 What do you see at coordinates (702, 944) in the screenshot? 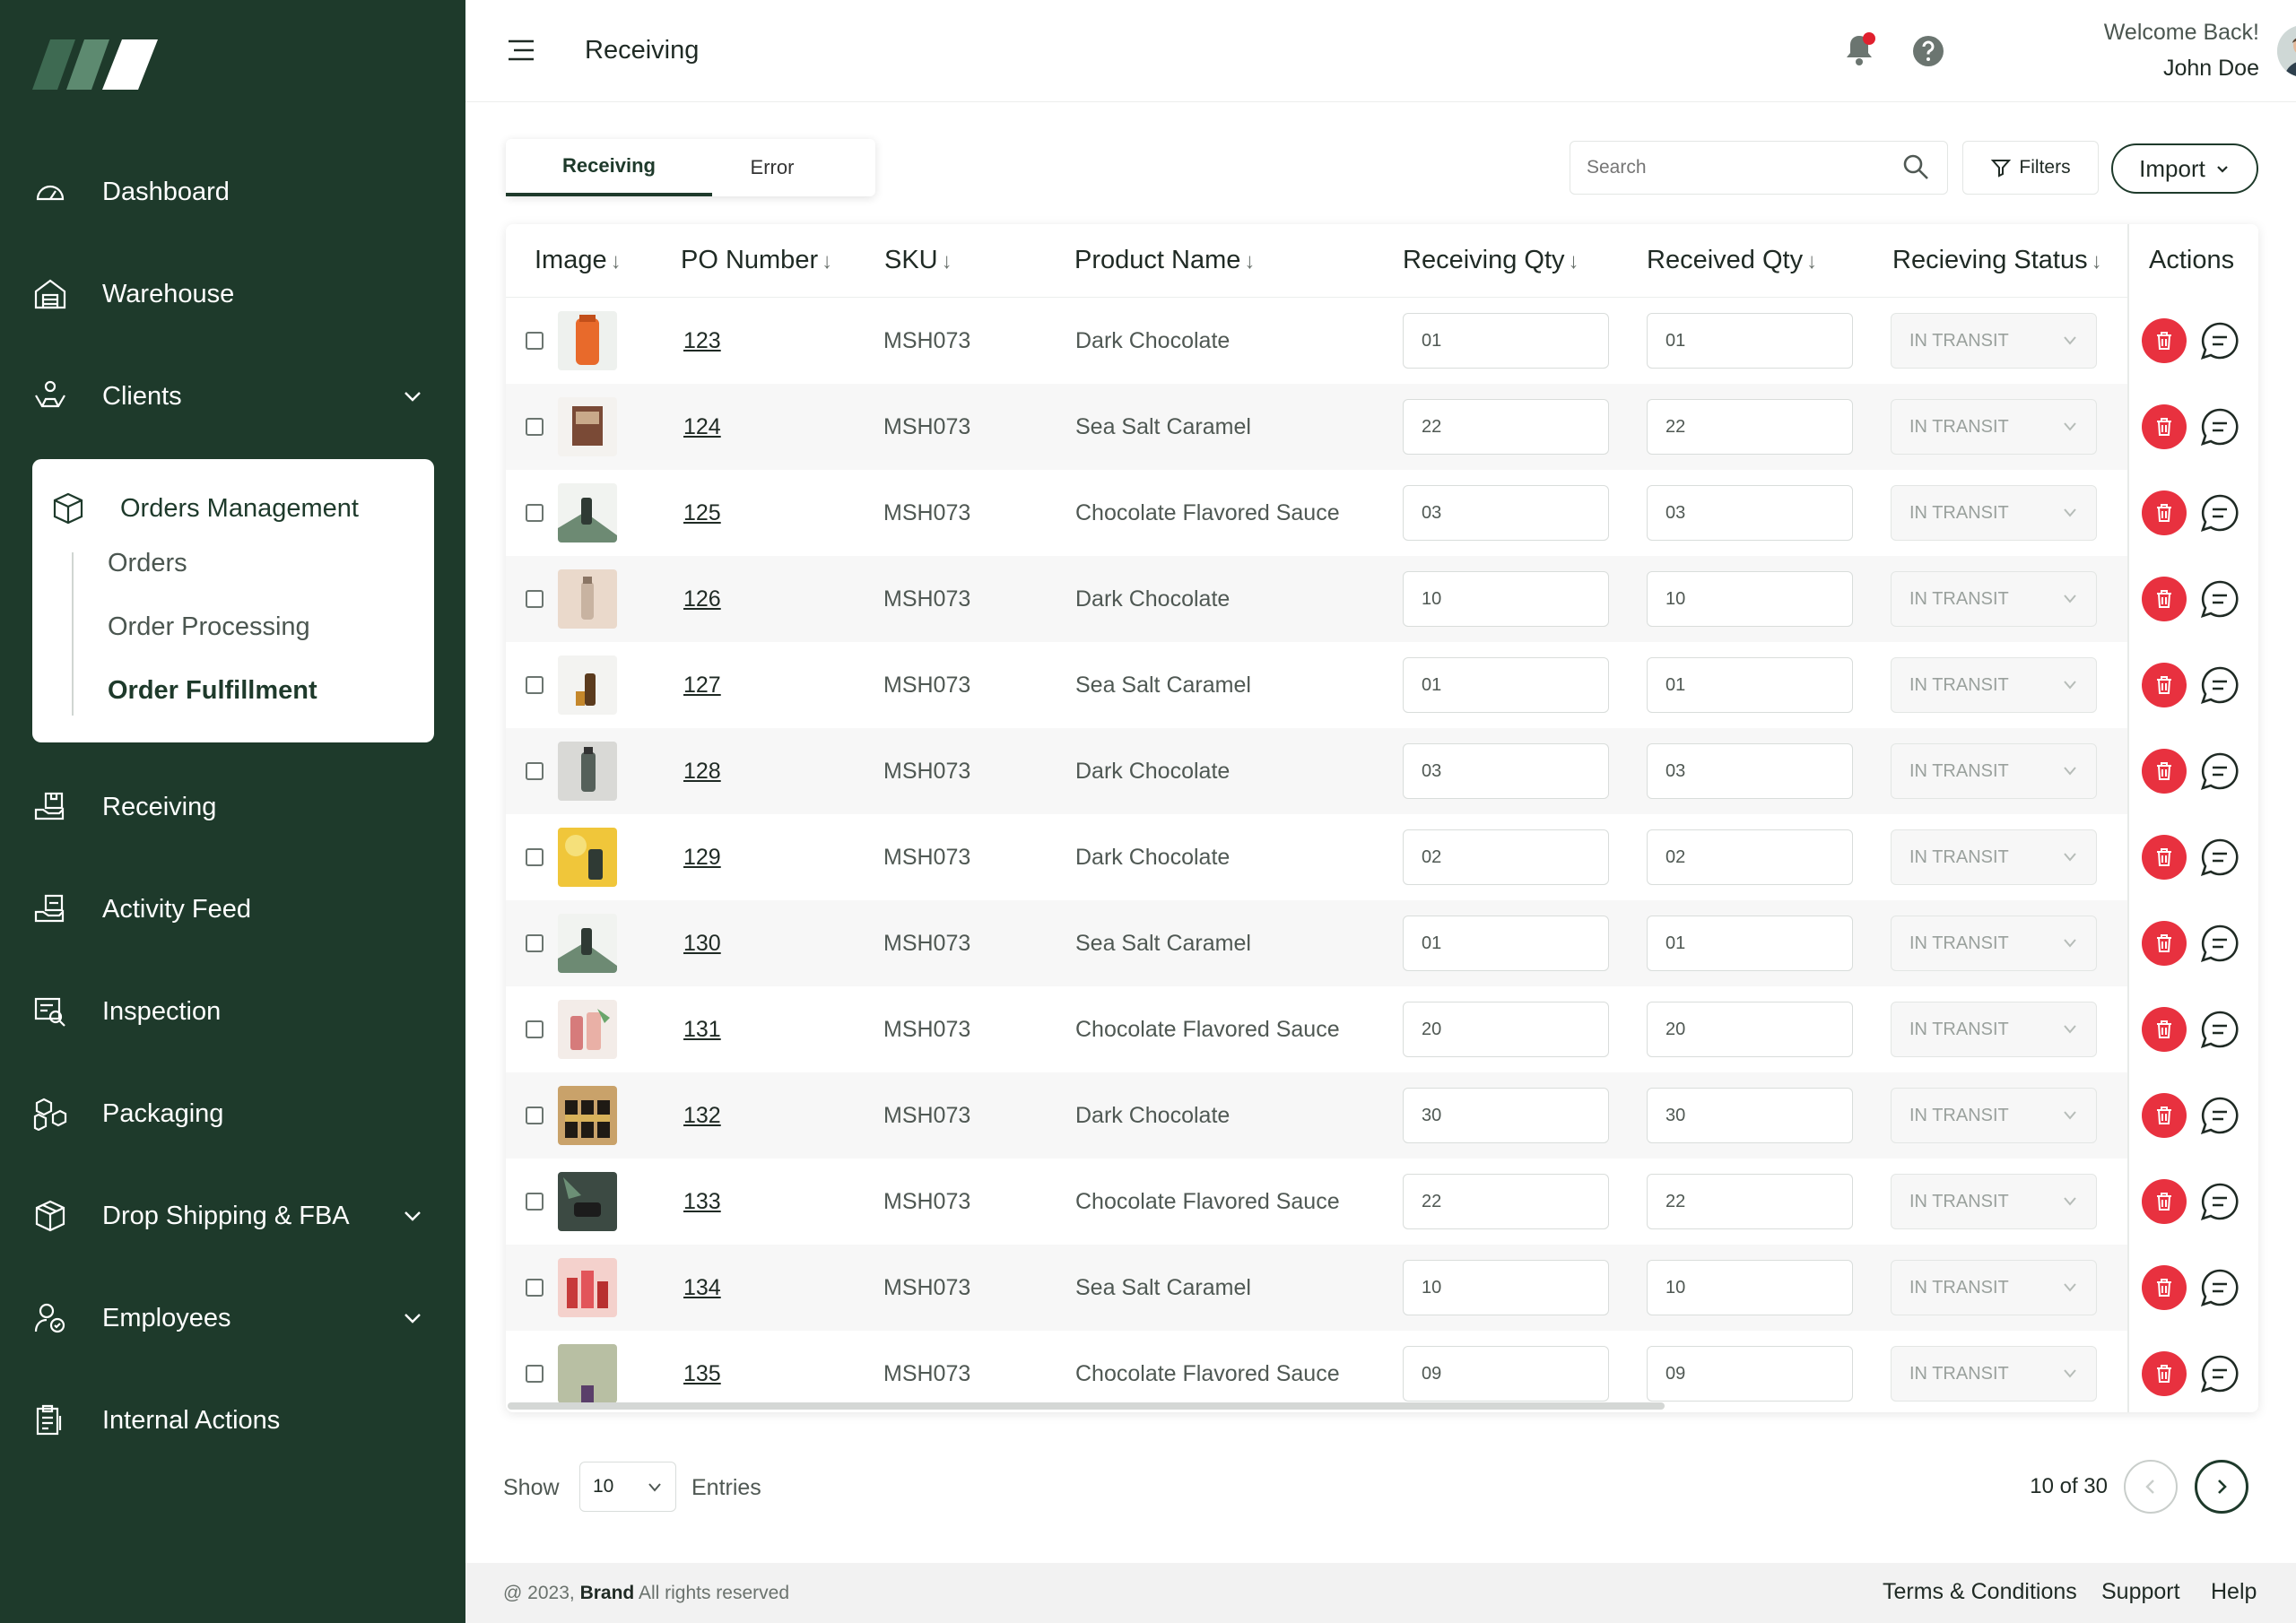
I see `po-number-link: 130` at bounding box center [702, 944].